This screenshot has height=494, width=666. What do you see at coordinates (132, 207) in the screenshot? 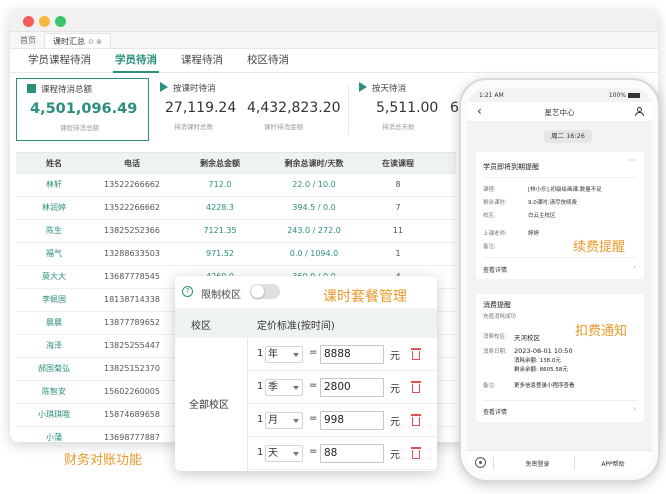
I see `cell-phone: 13522266662` at bounding box center [132, 207].